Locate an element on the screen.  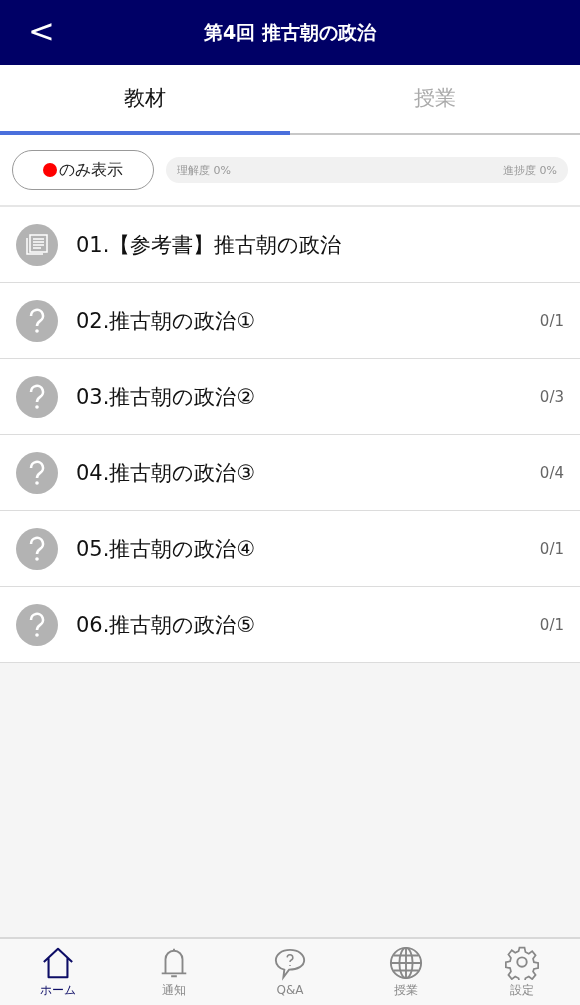
item-title: 03.推古朝の政治② is located at coordinates (166, 397).